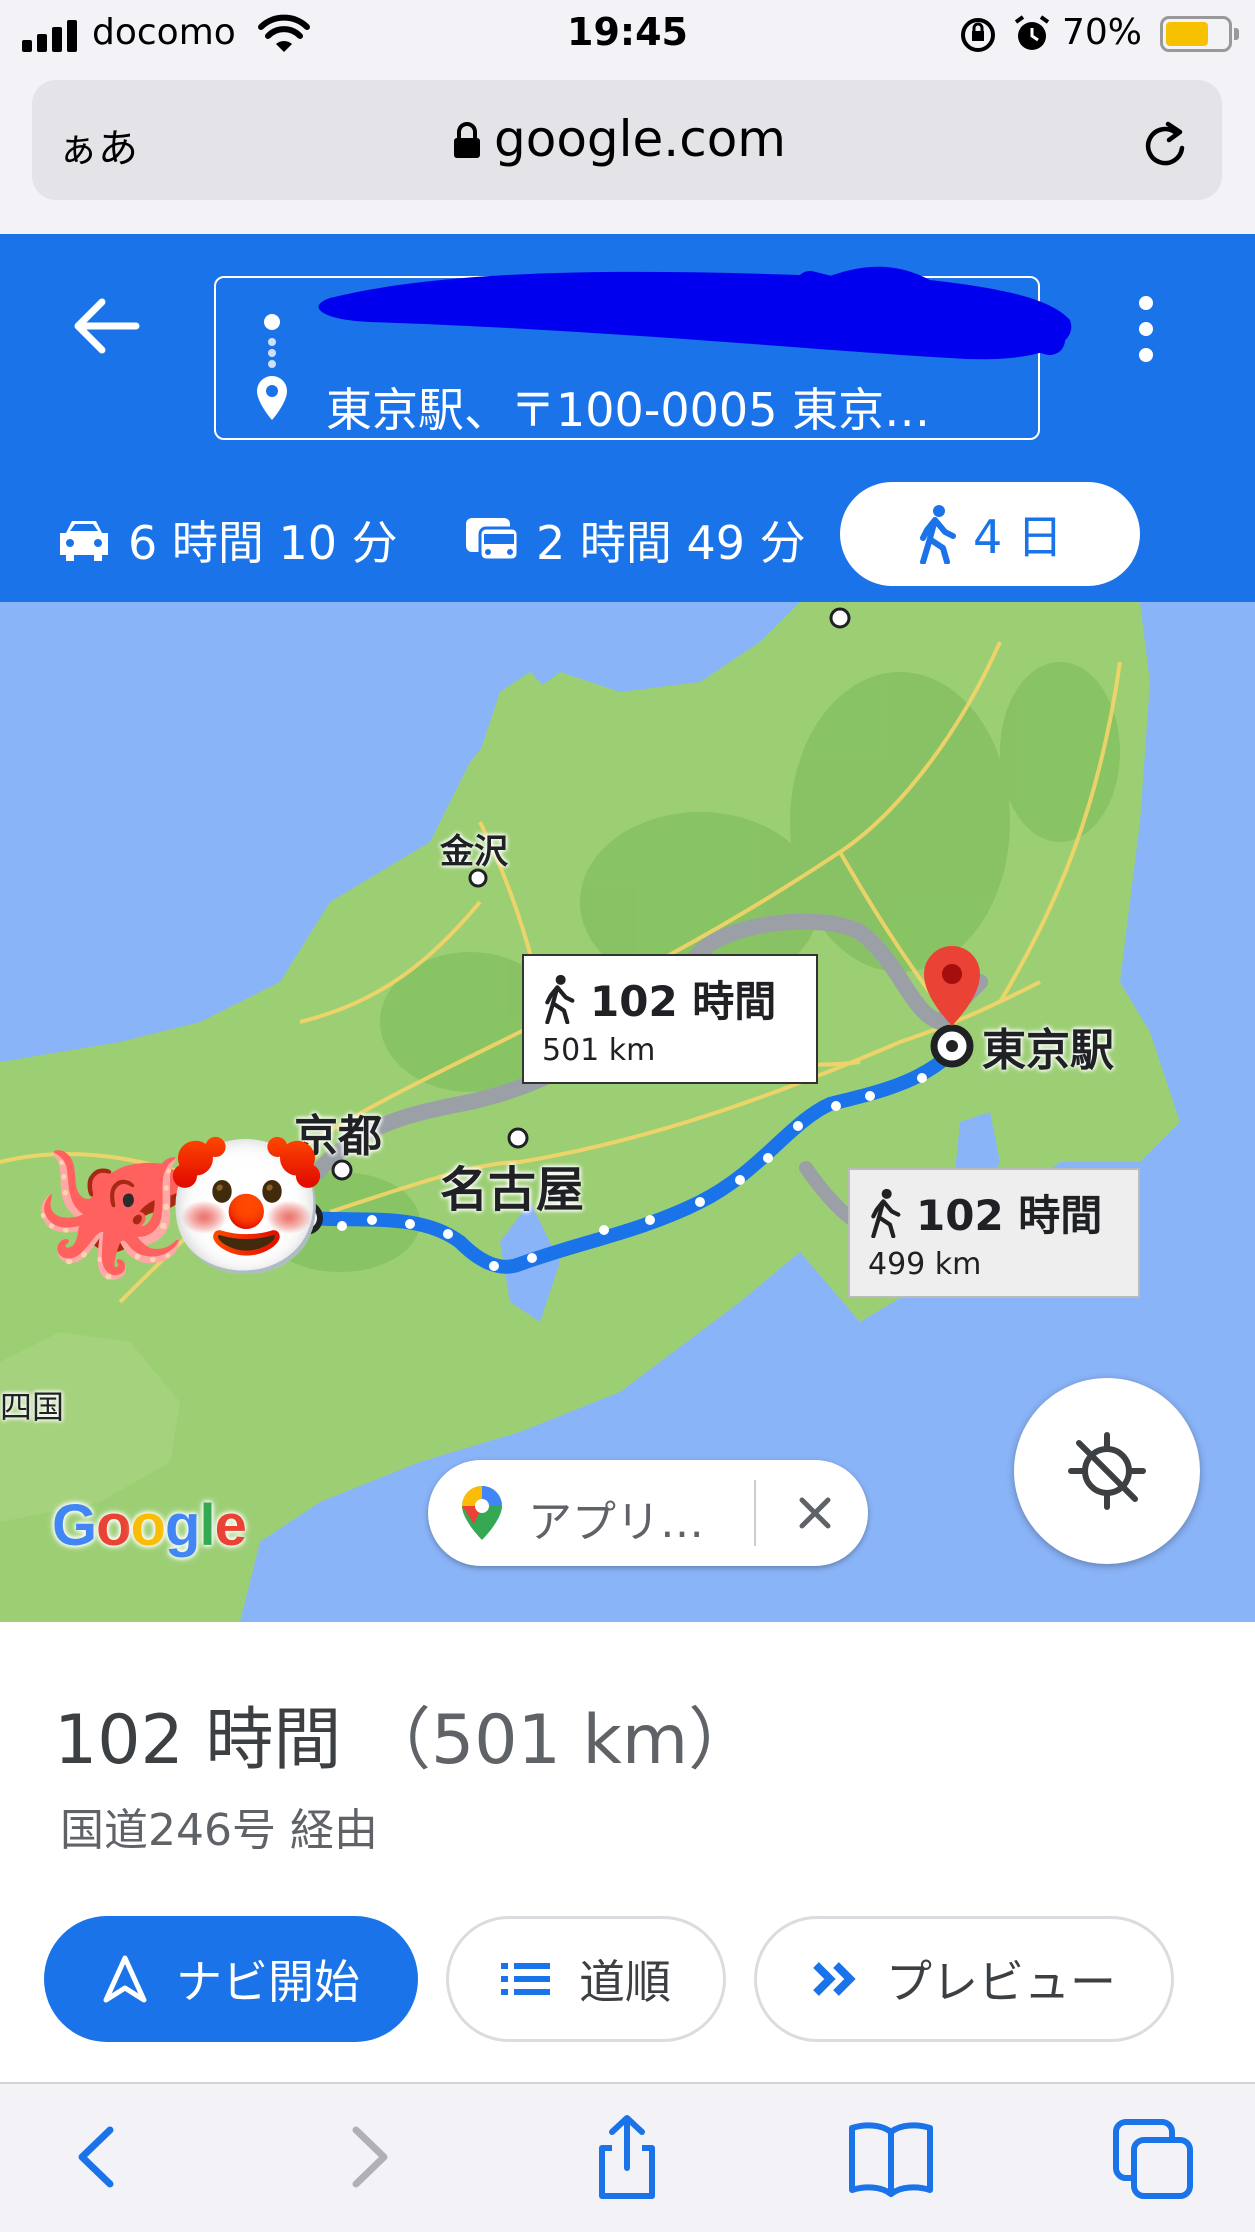 The width and height of the screenshot is (1255, 2232). I want to click on summary-distance: （501 km）, so click(560, 1740).